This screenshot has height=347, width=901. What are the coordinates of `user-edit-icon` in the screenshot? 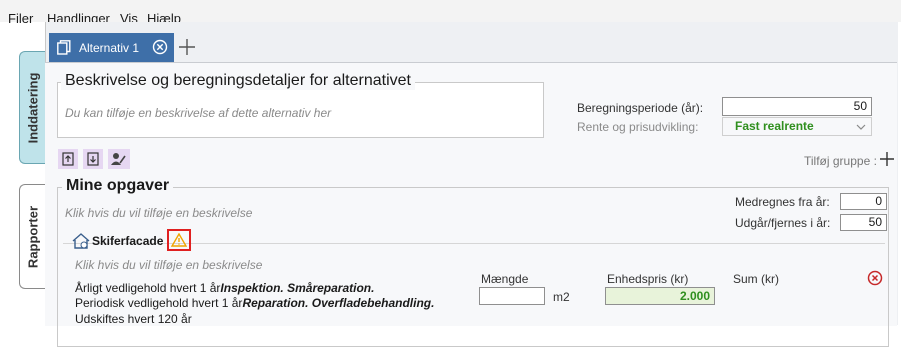 It's located at (118, 159).